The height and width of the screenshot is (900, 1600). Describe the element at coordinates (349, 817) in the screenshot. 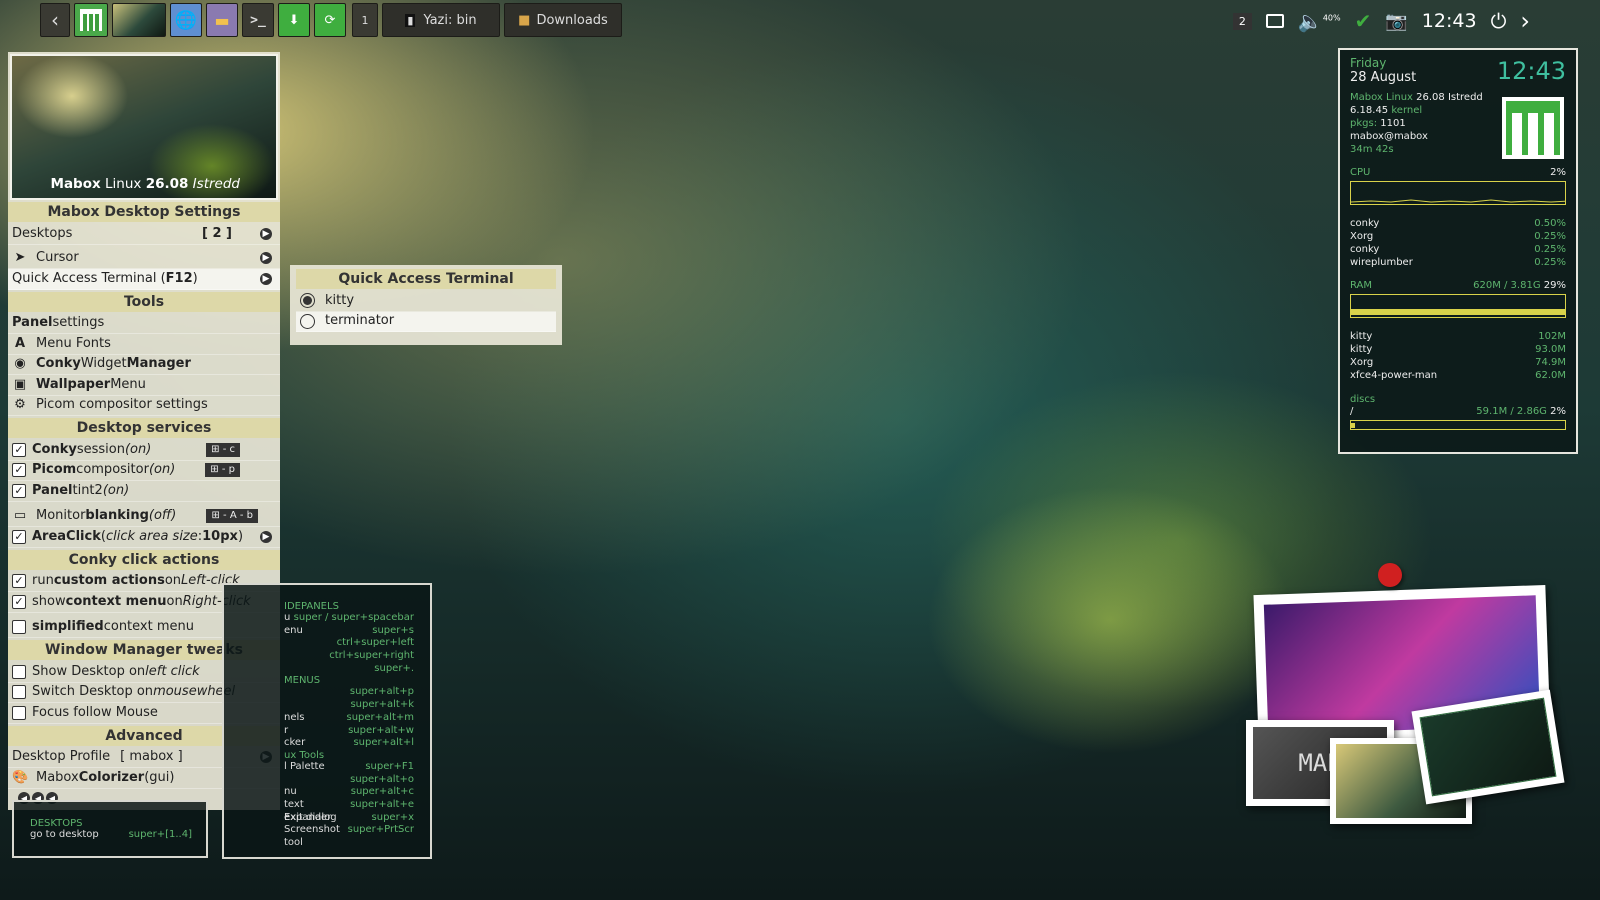

I see `keybind-row: Exit dialog super+x` at that location.